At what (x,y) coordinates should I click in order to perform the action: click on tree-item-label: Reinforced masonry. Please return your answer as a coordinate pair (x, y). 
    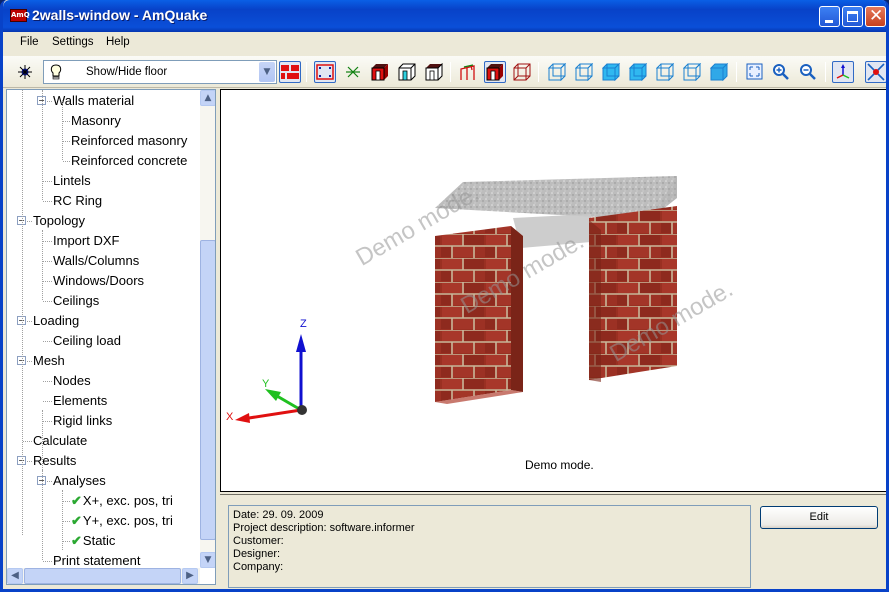
    Looking at the image, I should click on (129, 140).